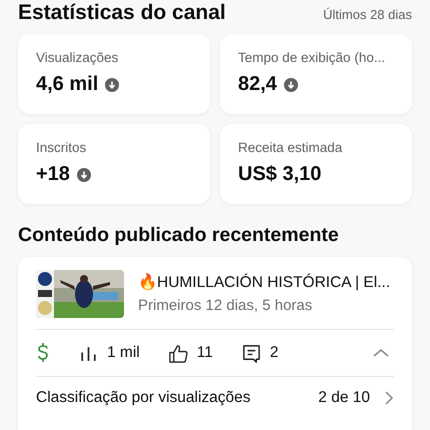 This screenshot has width=430, height=430. What do you see at coordinates (123, 353) in the screenshot?
I see `views-count: 1 mil` at bounding box center [123, 353].